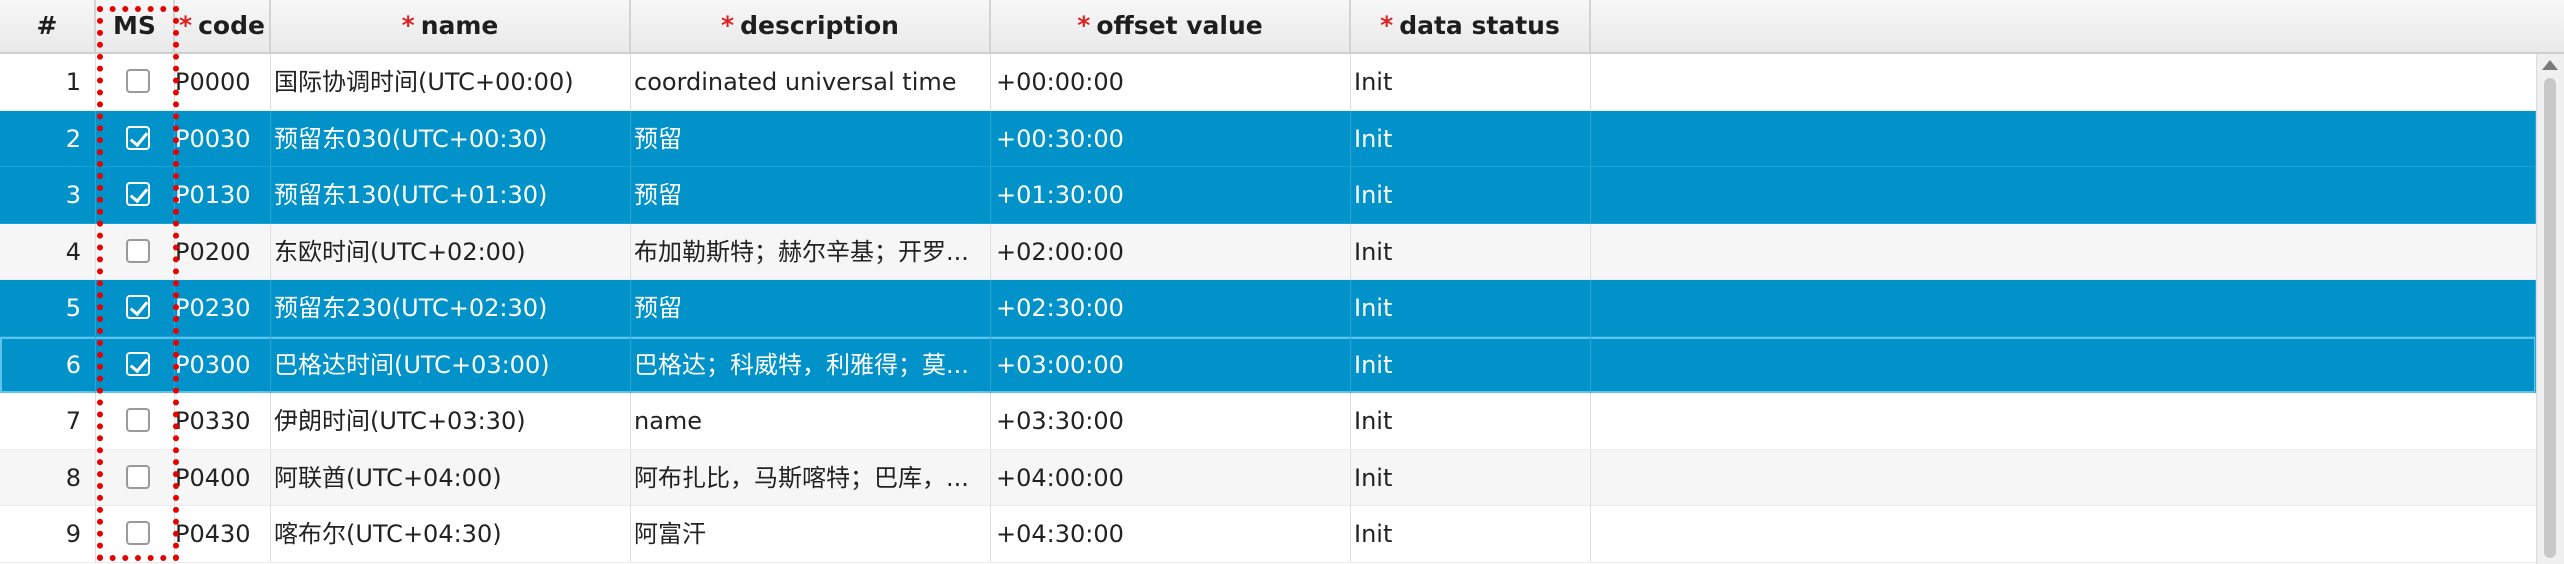 The height and width of the screenshot is (564, 2564). Describe the element at coordinates (811, 421) in the screenshot. I see `description-cell: name` at that location.